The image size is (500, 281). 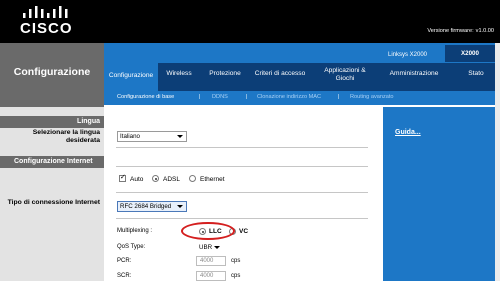 I want to click on adsl-label: ADSL, so click(x=171, y=179).